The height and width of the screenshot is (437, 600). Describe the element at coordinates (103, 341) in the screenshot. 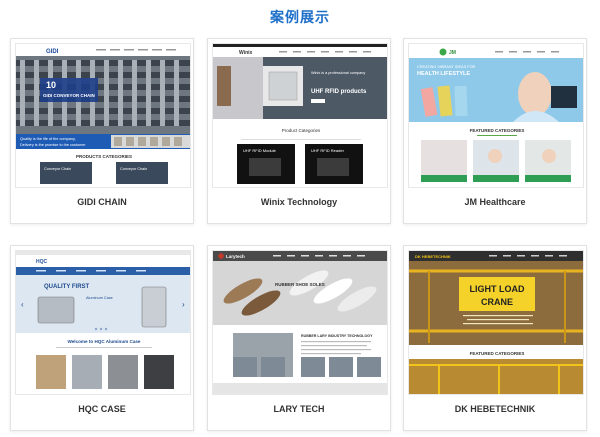

I see `svg-text: Welcome to HQC Aluminum Case` at that location.